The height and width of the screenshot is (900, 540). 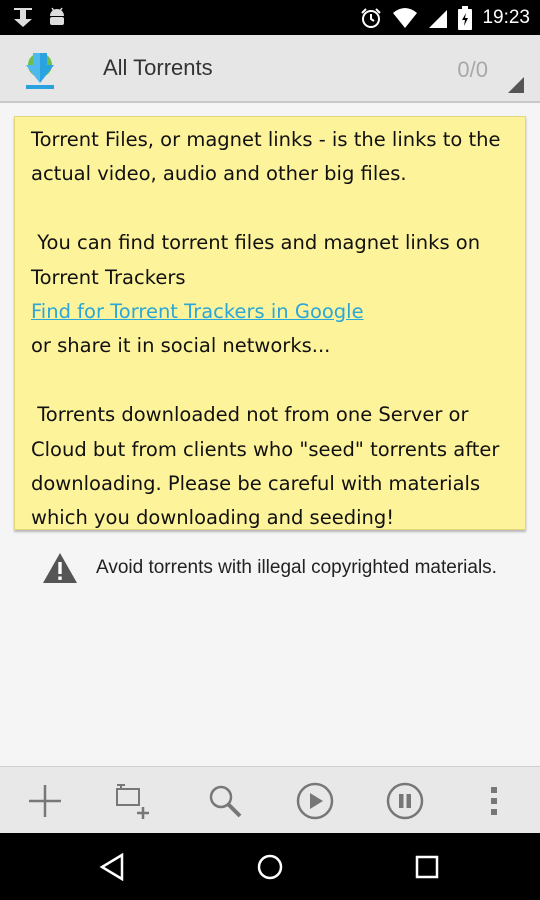 What do you see at coordinates (60, 568) in the screenshot?
I see `warning-triangle-icon` at bounding box center [60, 568].